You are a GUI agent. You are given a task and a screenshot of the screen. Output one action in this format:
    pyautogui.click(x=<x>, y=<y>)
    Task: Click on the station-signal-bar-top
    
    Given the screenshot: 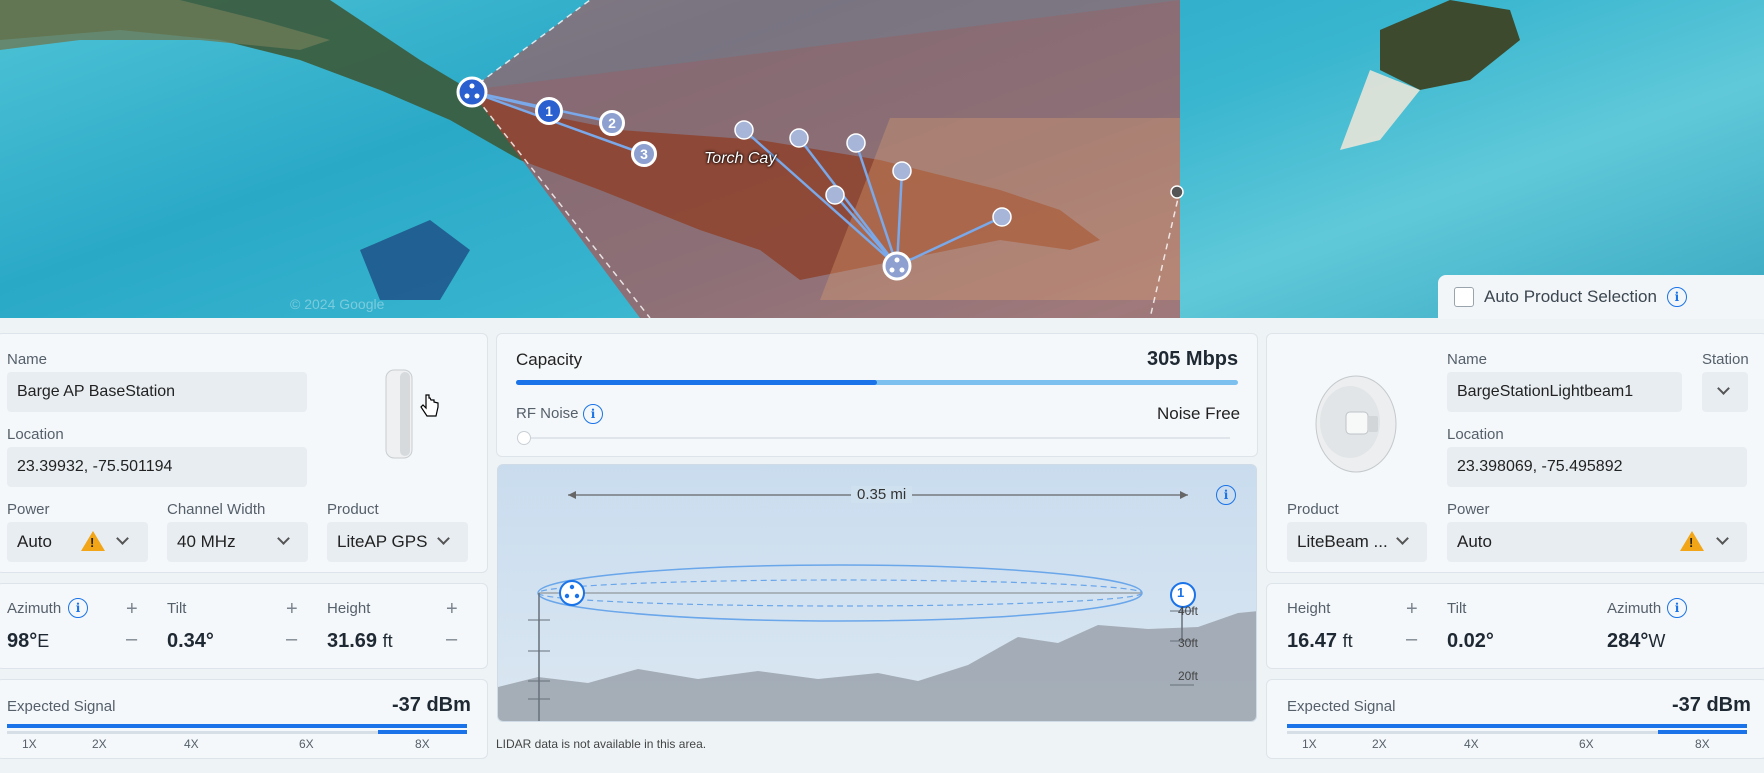 What is the action you would take?
    pyautogui.click(x=1517, y=726)
    